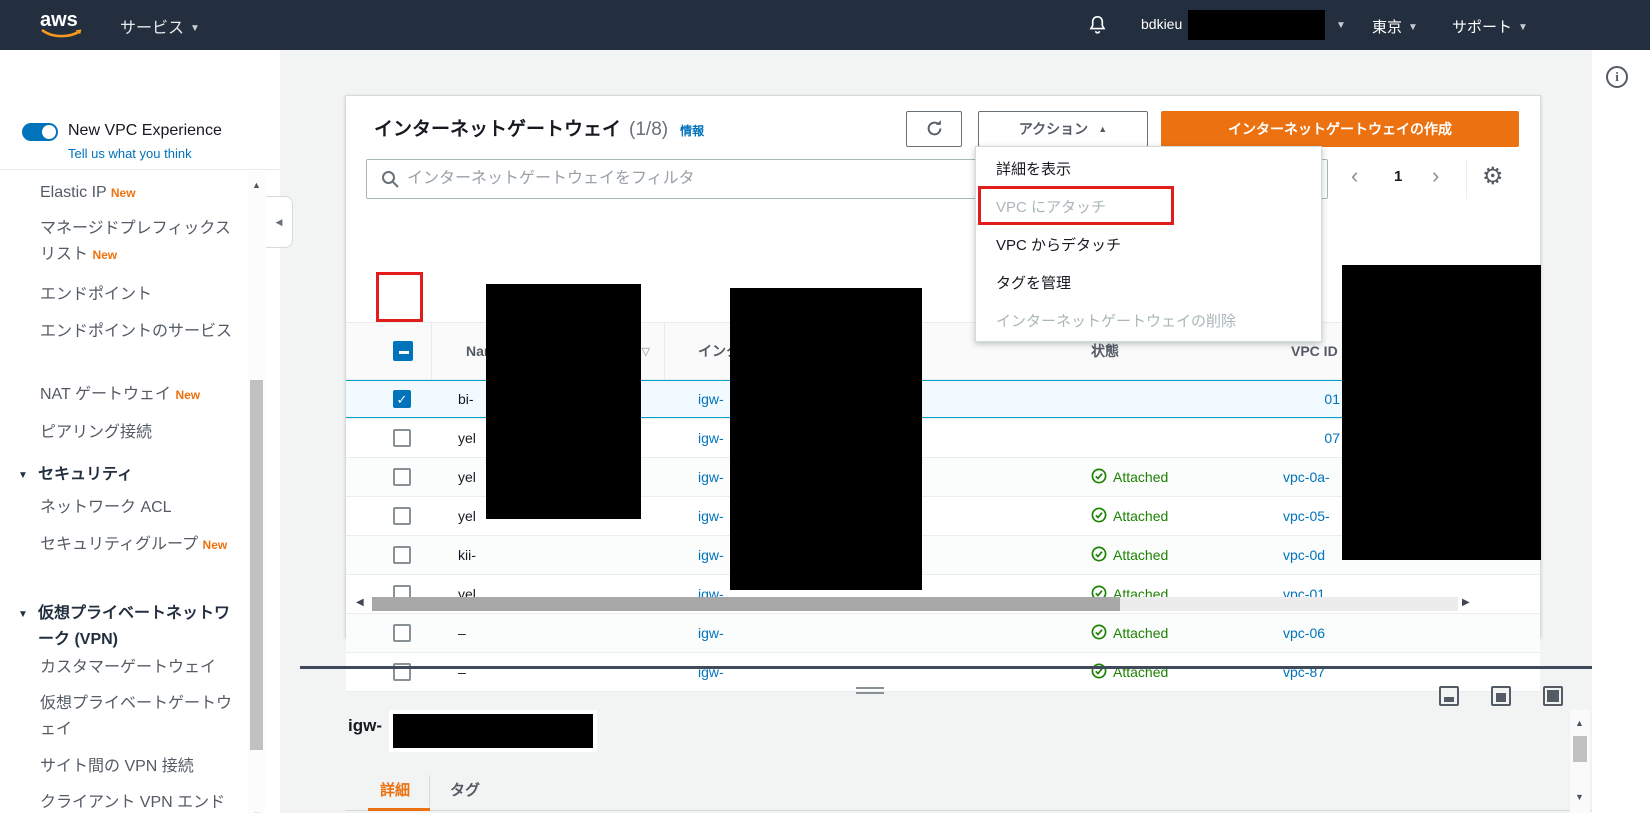  I want to click on sidebar-item: クライアント VPN エンドポイント, so click(136, 801).